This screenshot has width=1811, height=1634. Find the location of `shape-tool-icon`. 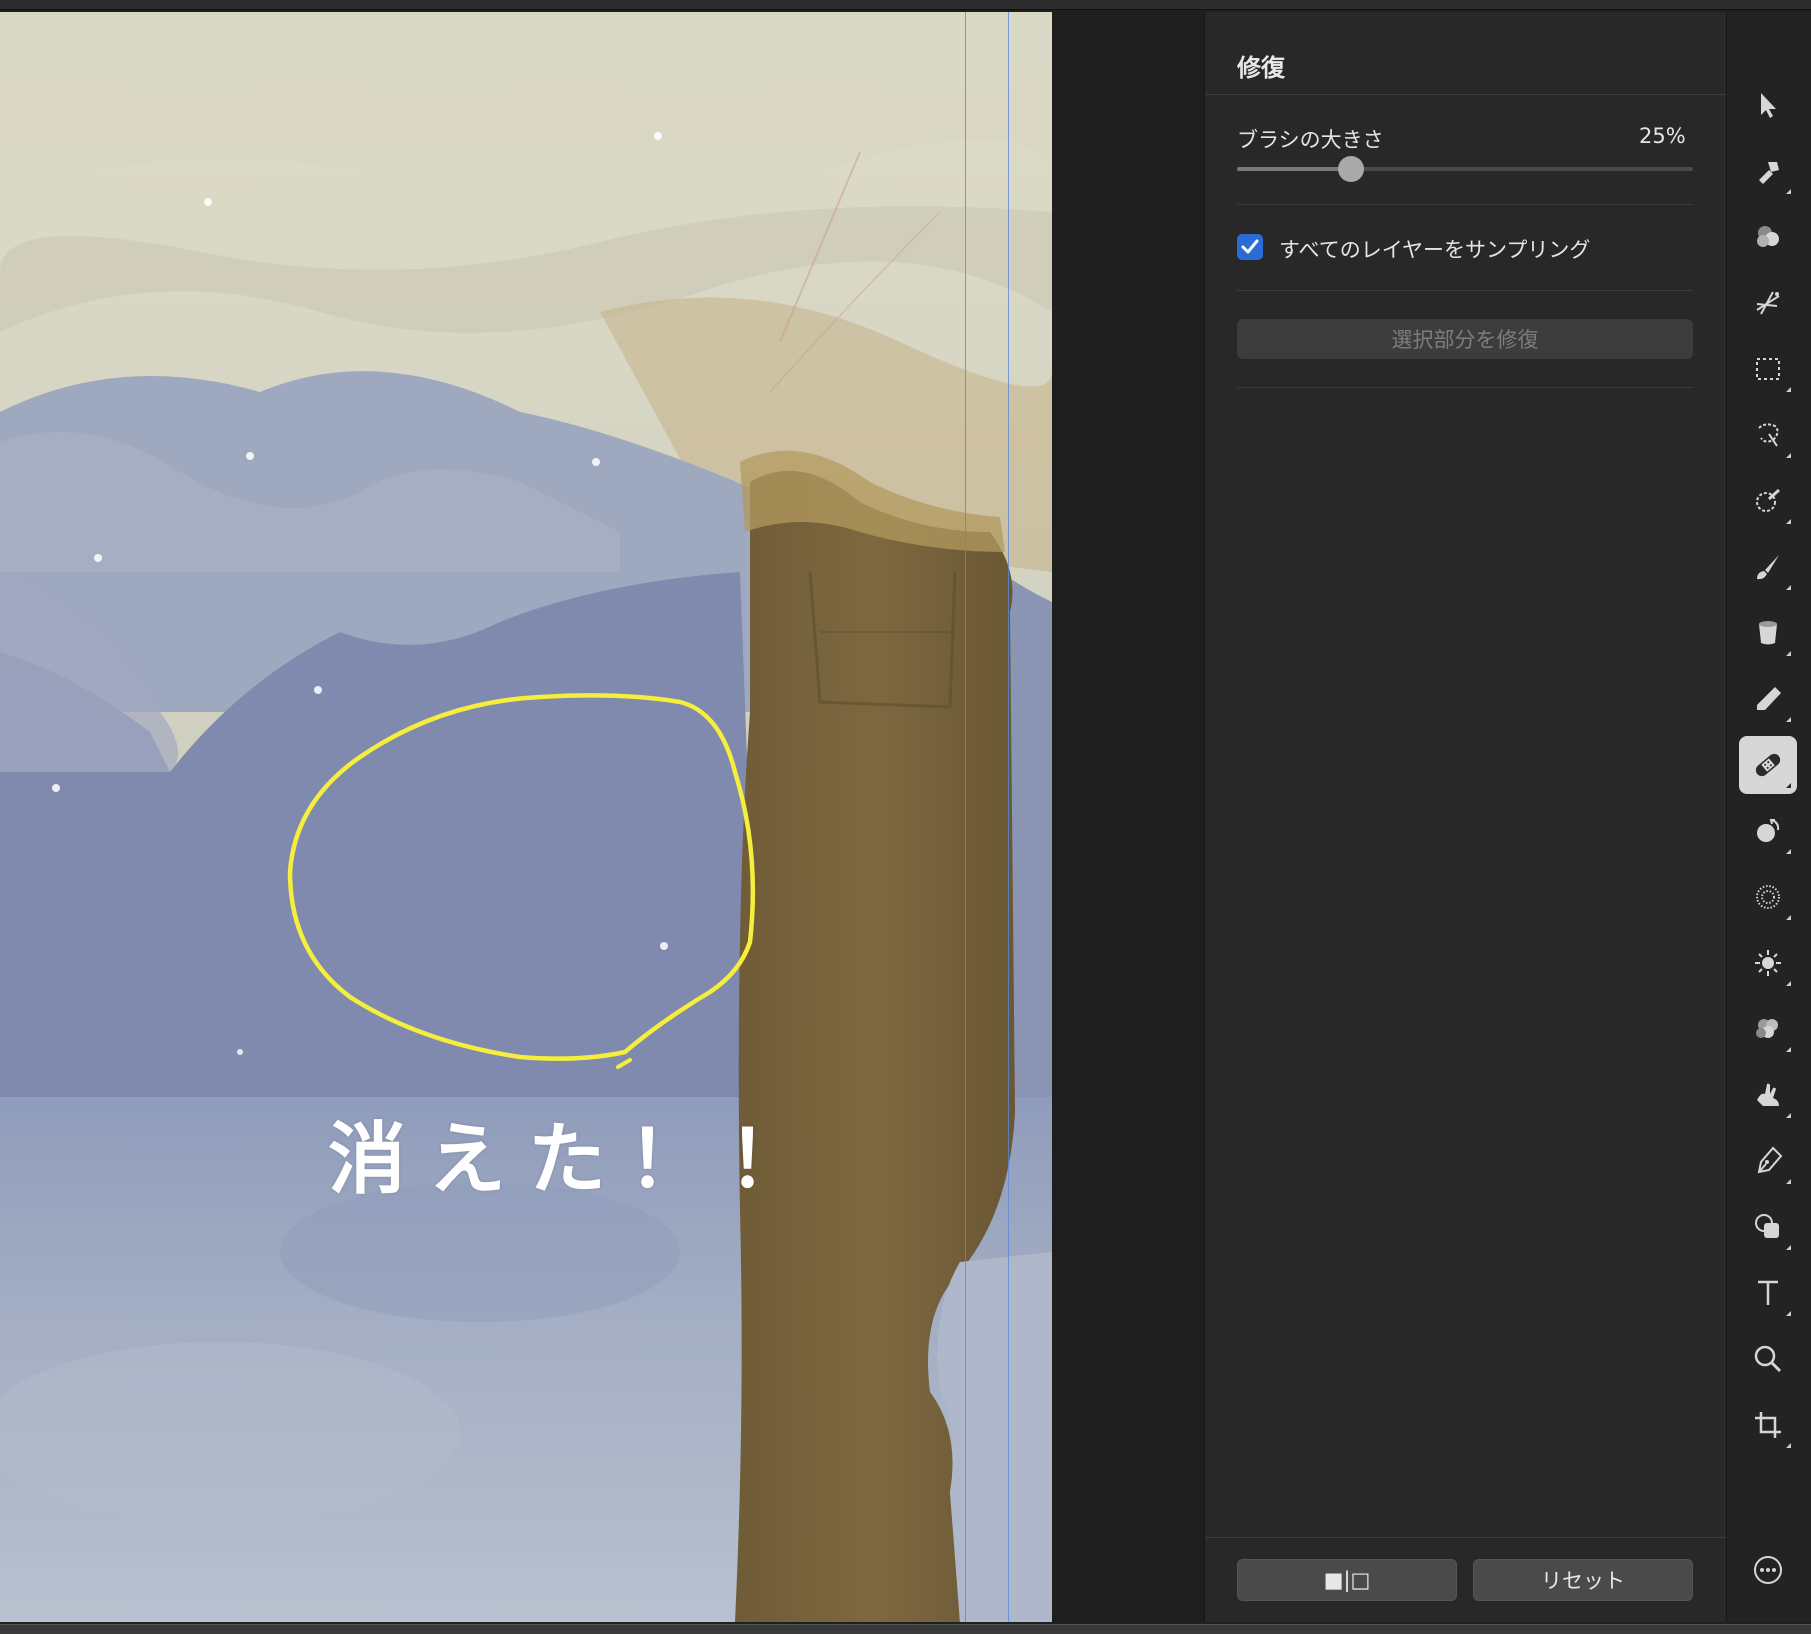

shape-tool-icon is located at coordinates (1767, 1226).